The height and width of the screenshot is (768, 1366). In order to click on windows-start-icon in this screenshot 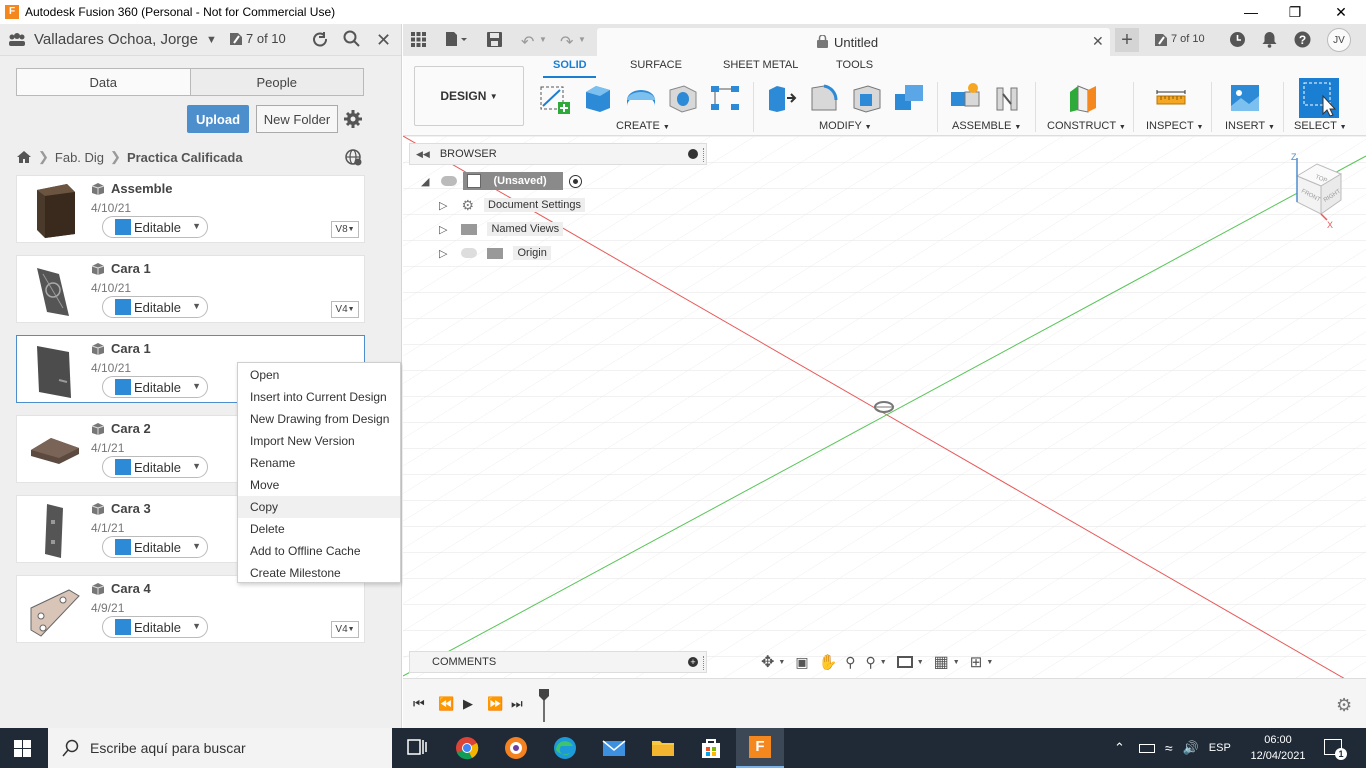, I will do `click(22, 748)`.